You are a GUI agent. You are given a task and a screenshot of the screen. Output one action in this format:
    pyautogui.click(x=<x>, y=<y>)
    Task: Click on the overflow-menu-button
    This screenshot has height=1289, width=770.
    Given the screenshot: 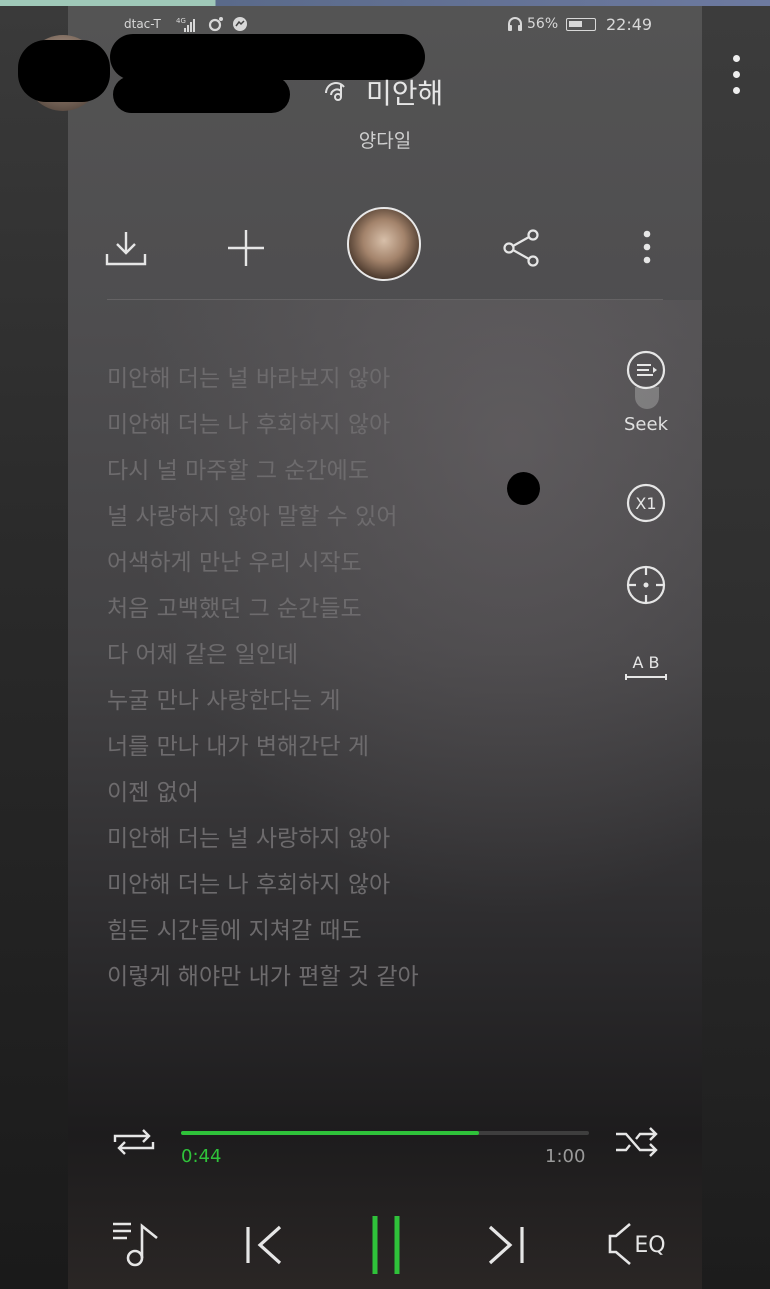 What is the action you would take?
    pyautogui.click(x=736, y=76)
    